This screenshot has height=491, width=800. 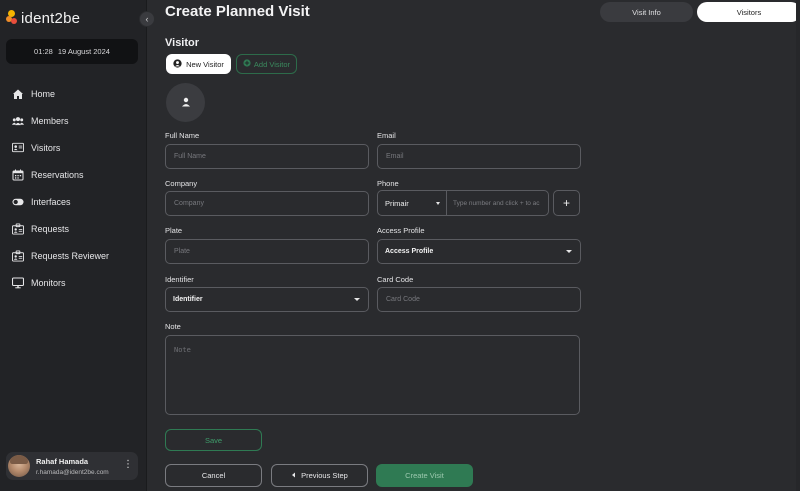 I want to click on plus-icon: +, so click(x=566, y=203).